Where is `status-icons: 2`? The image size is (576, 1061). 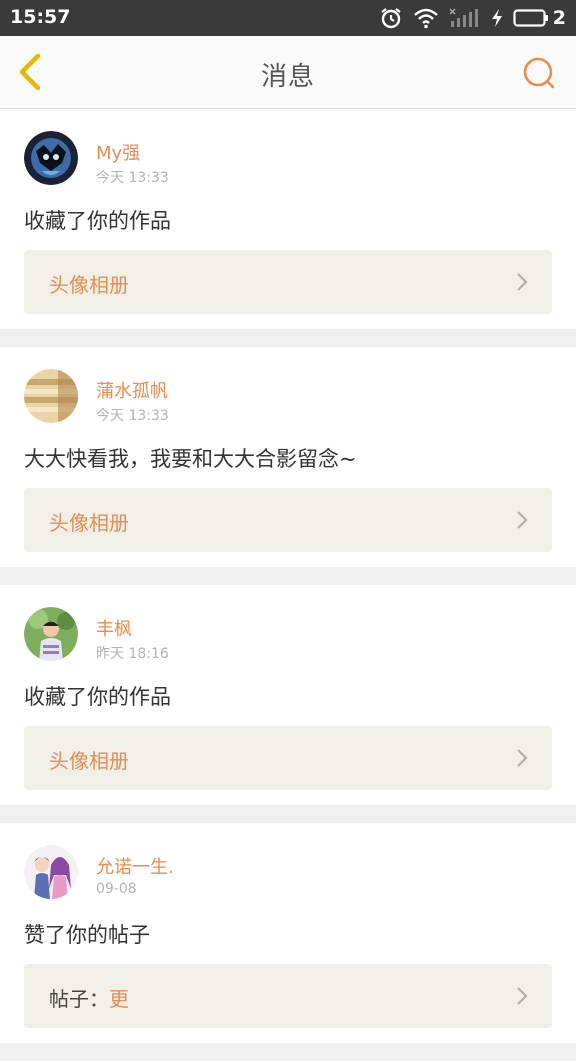
status-icons: 2 is located at coordinates (472, 18).